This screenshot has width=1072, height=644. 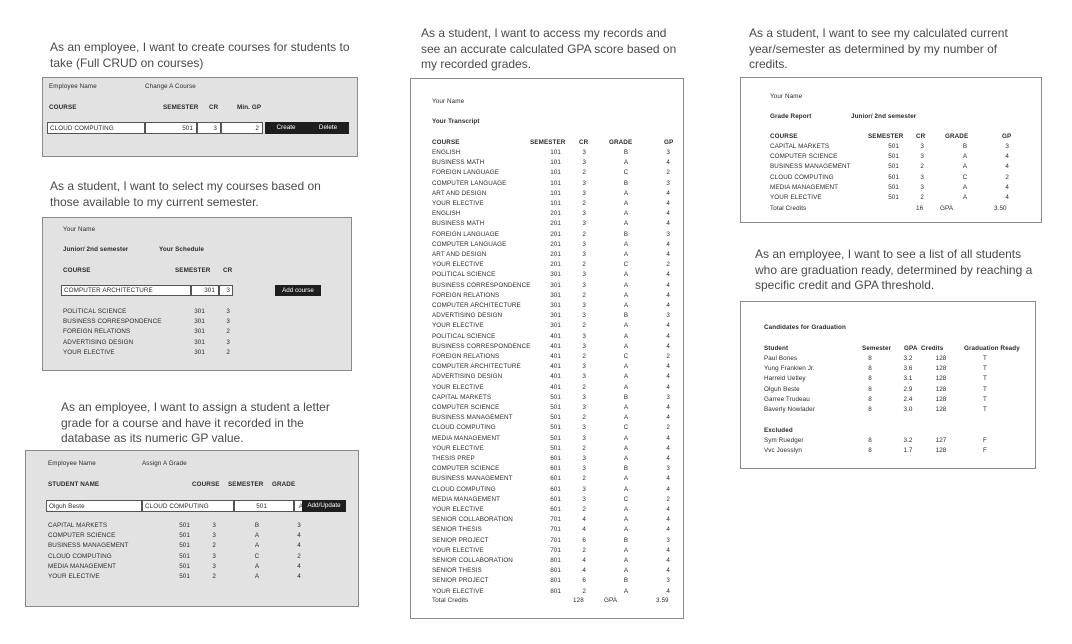 What do you see at coordinates (324, 506) in the screenshot?
I see `add-update-button: Add/Update` at bounding box center [324, 506].